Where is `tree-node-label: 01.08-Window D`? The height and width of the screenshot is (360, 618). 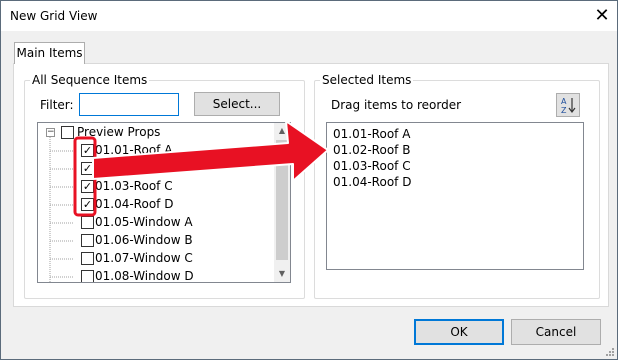 tree-node-label: 01.08-Window D is located at coordinates (144, 276).